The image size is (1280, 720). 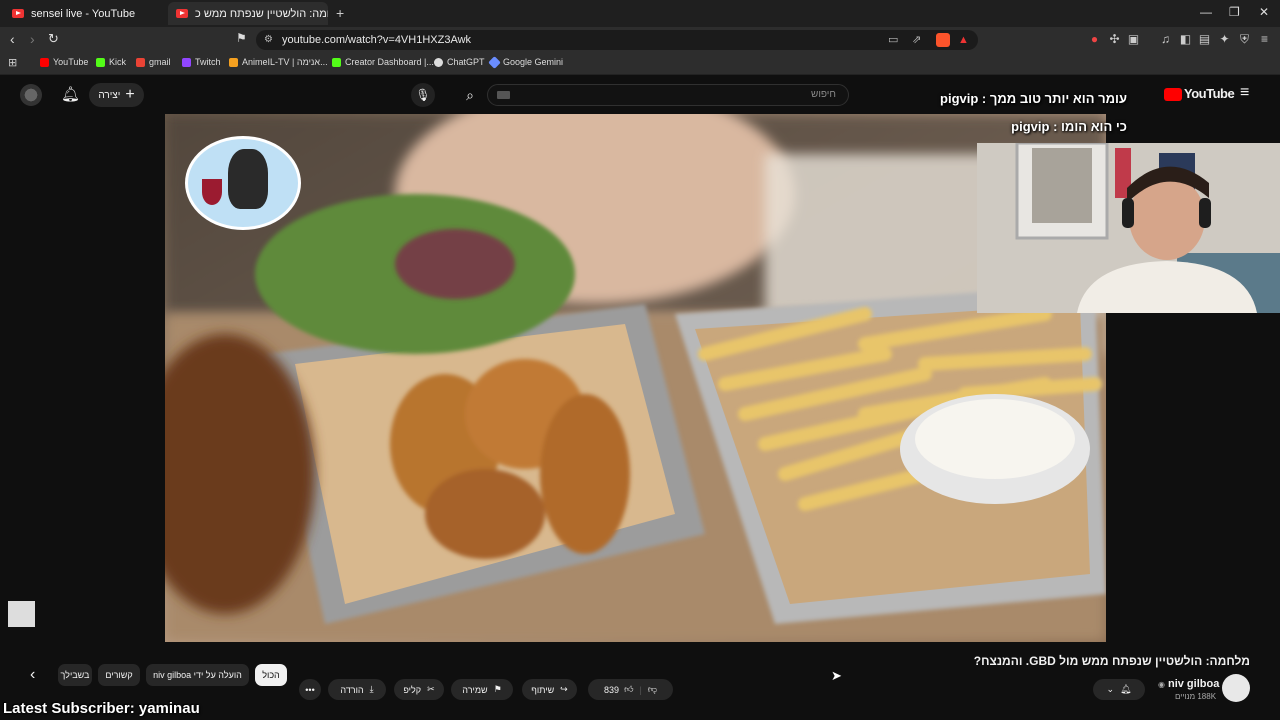 I want to click on search-input: חיפוש, so click(x=668, y=95).